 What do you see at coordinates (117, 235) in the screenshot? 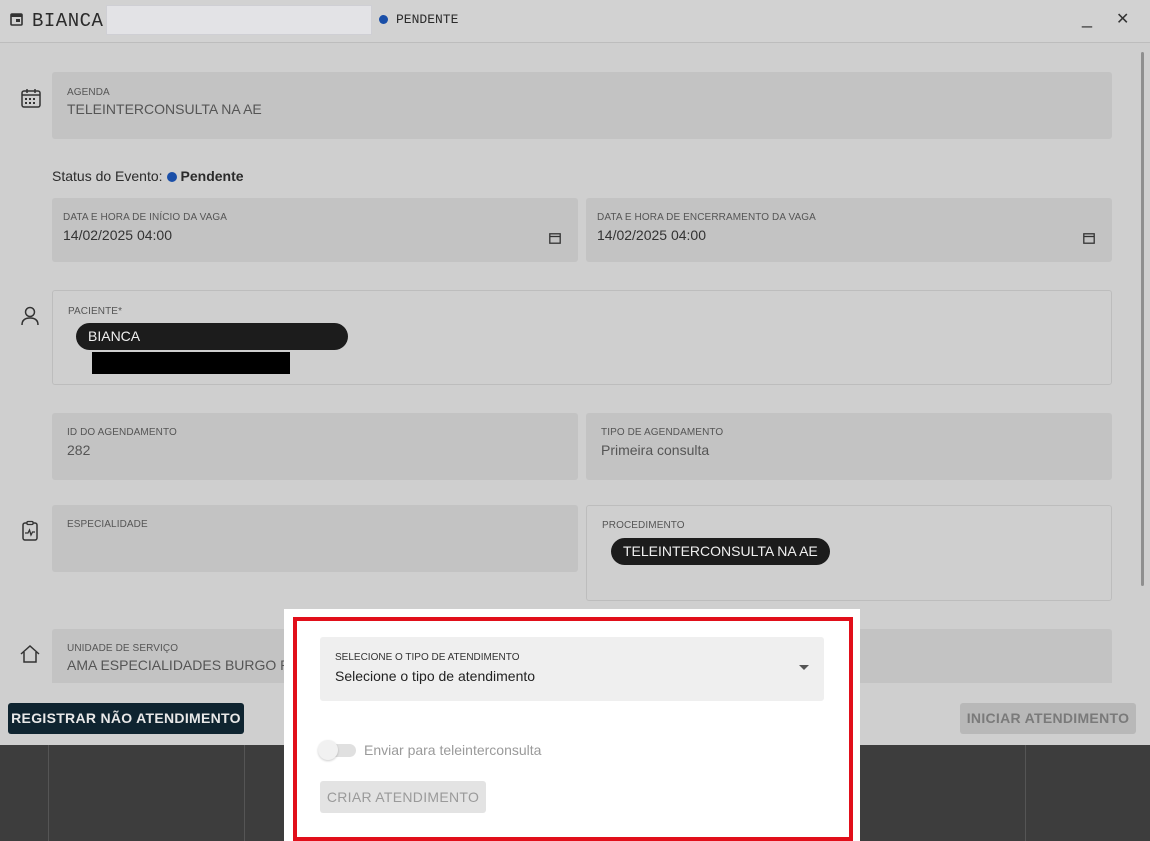
I see `start-datetime-value: 14/02/2025 04:00` at bounding box center [117, 235].